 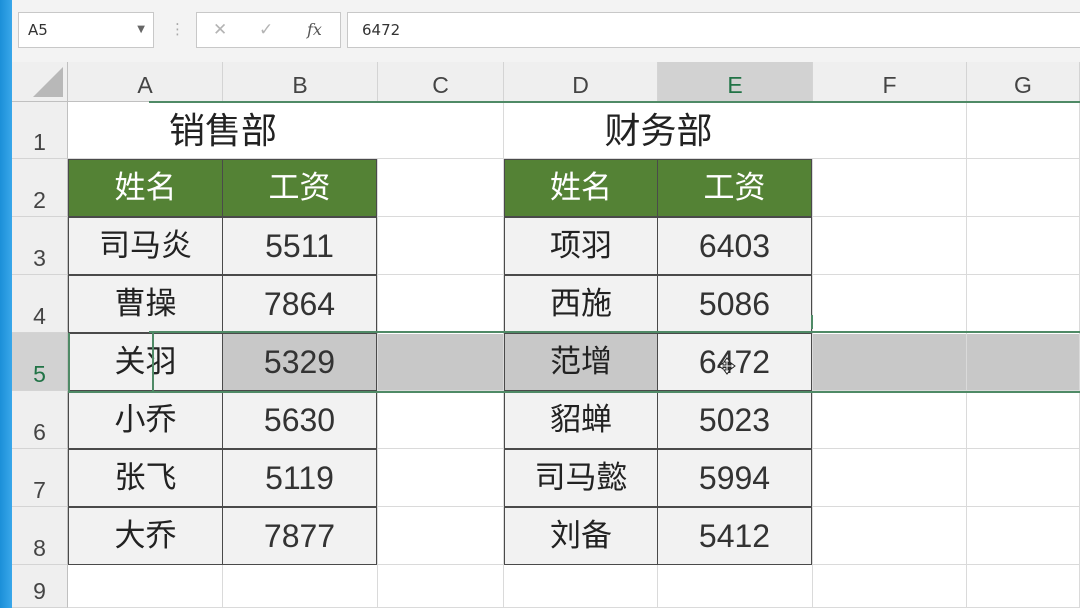 What do you see at coordinates (581, 536) in the screenshot?
I see `finance-name-cell: 刘备` at bounding box center [581, 536].